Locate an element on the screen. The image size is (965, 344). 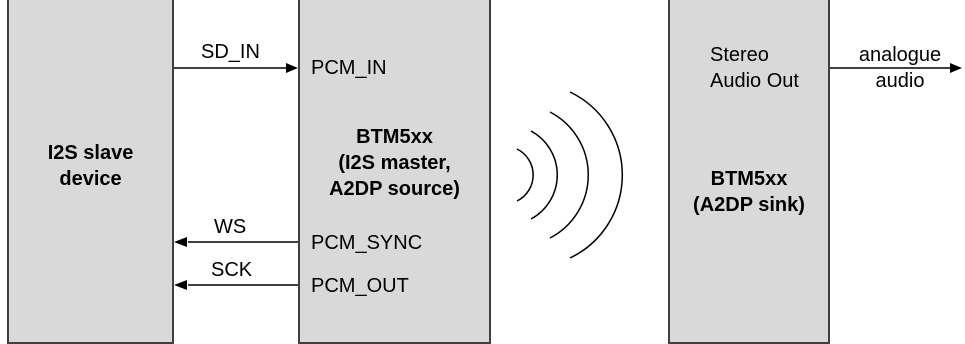
sink-title-line2: (A2DP sink) is located at coordinates (749, 205).